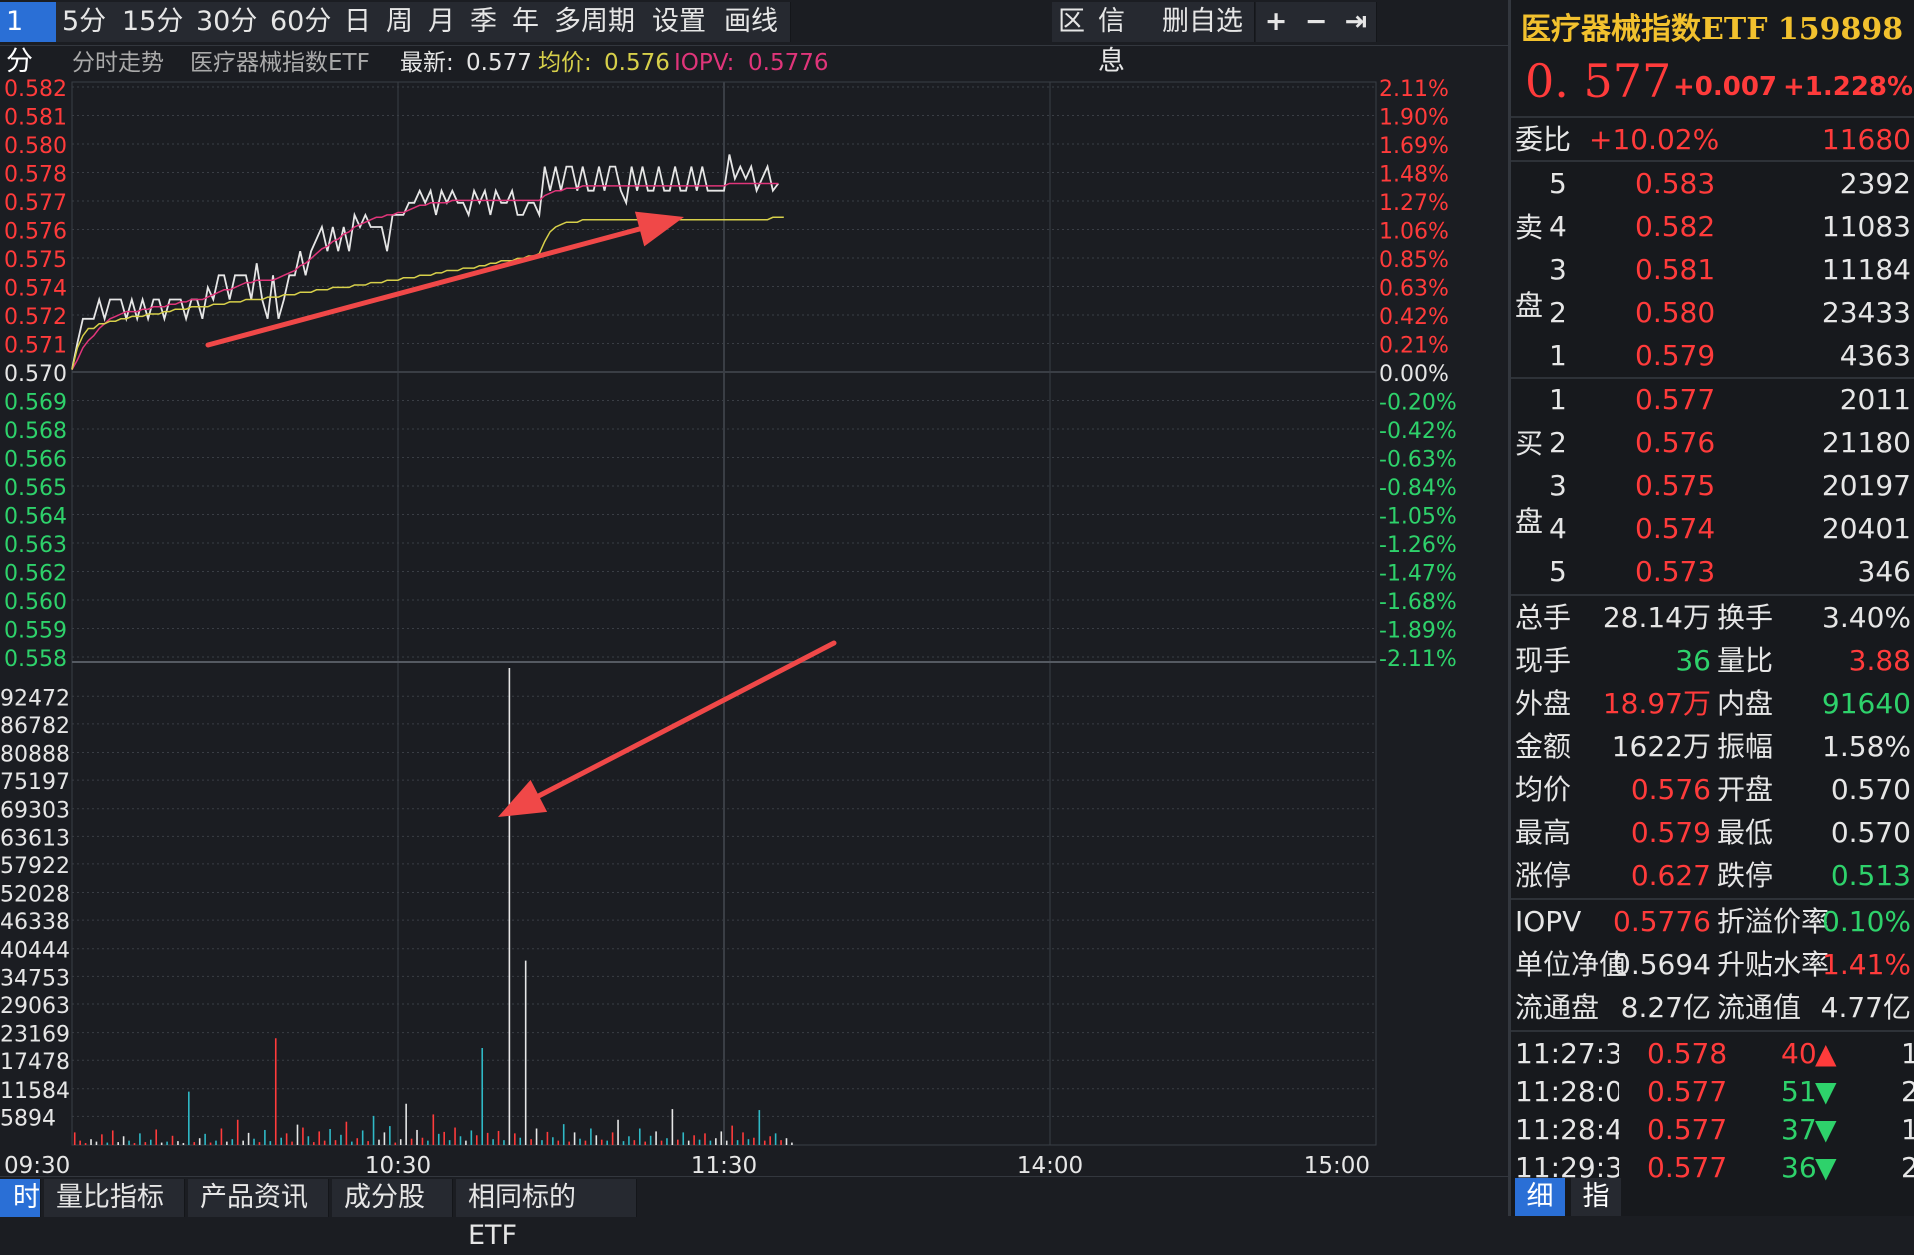 The image size is (1914, 1255). Describe the element at coordinates (1866, 746) in the screenshot. I see `stat-value: 1.58%` at that location.